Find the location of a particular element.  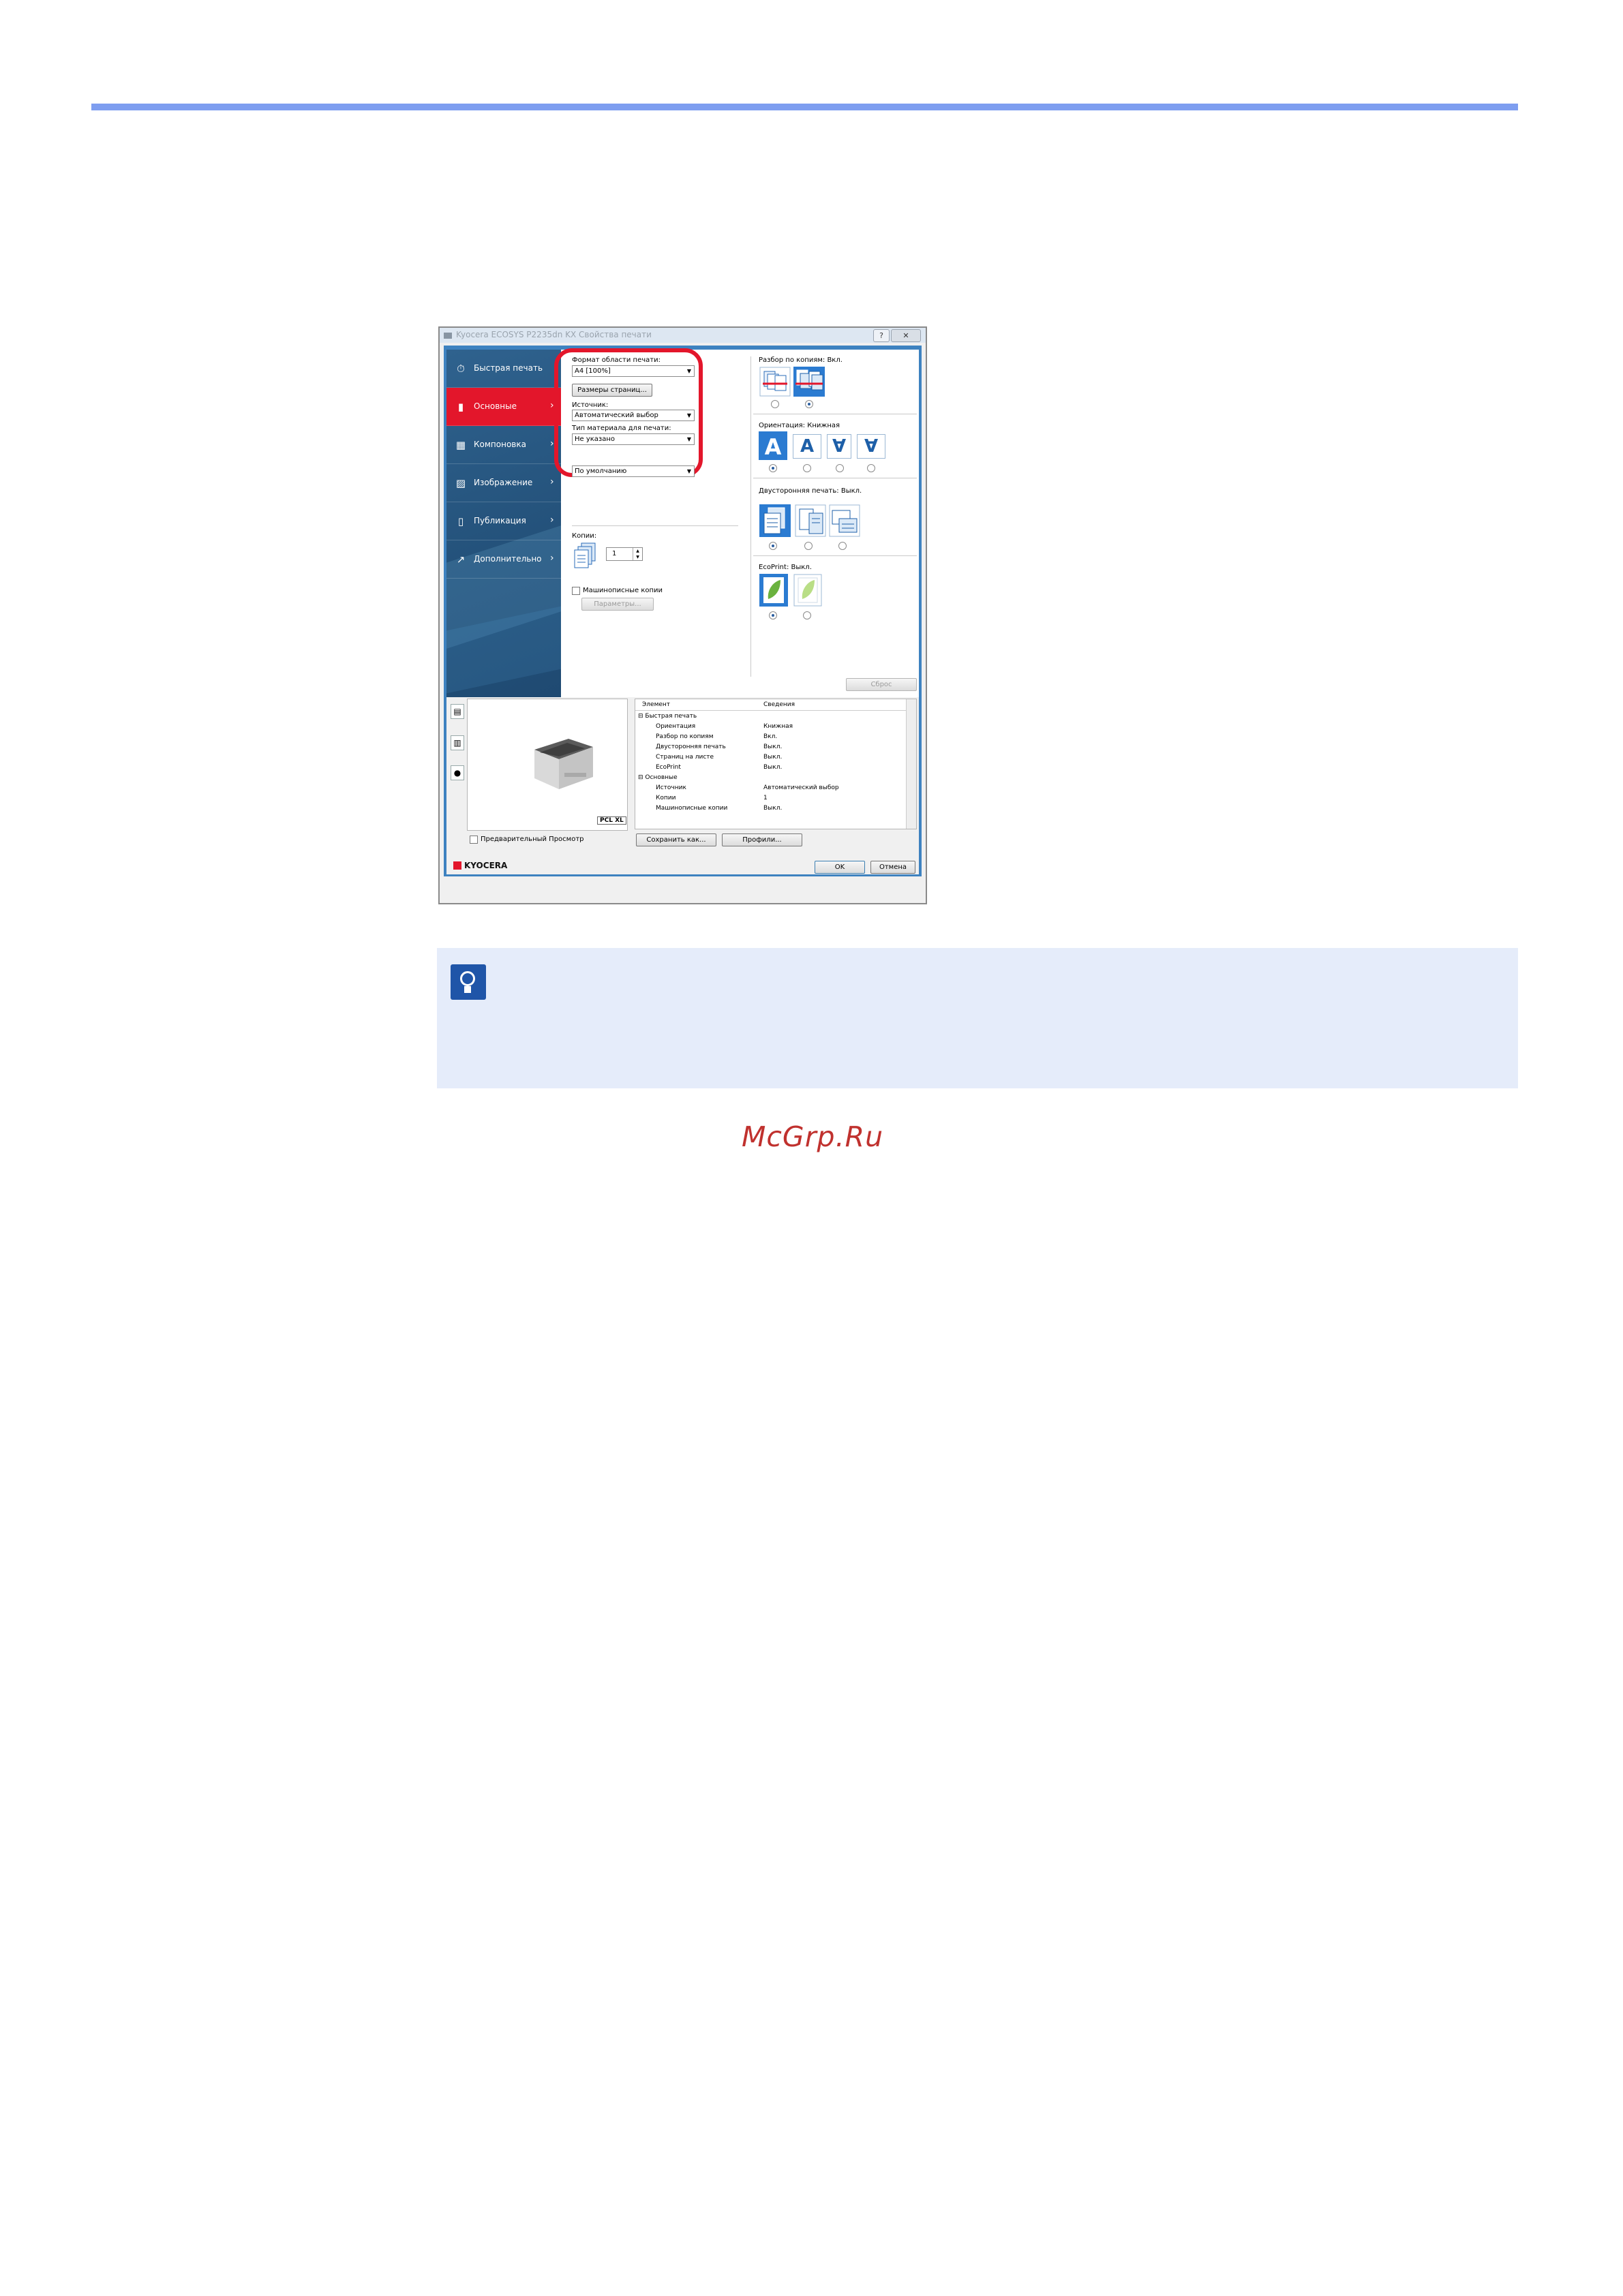

tip-lightbulb-icon is located at coordinates (468, 982).